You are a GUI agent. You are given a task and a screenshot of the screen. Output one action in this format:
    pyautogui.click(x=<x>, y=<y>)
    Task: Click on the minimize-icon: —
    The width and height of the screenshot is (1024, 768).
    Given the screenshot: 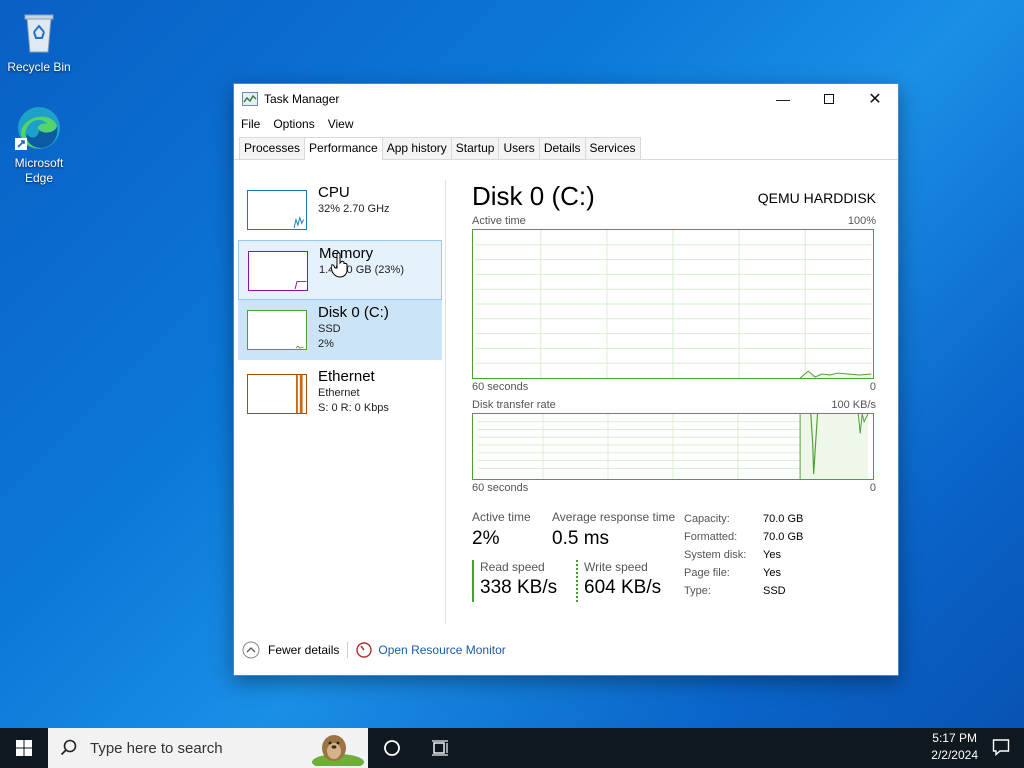 What is the action you would take?
    pyautogui.click(x=783, y=99)
    